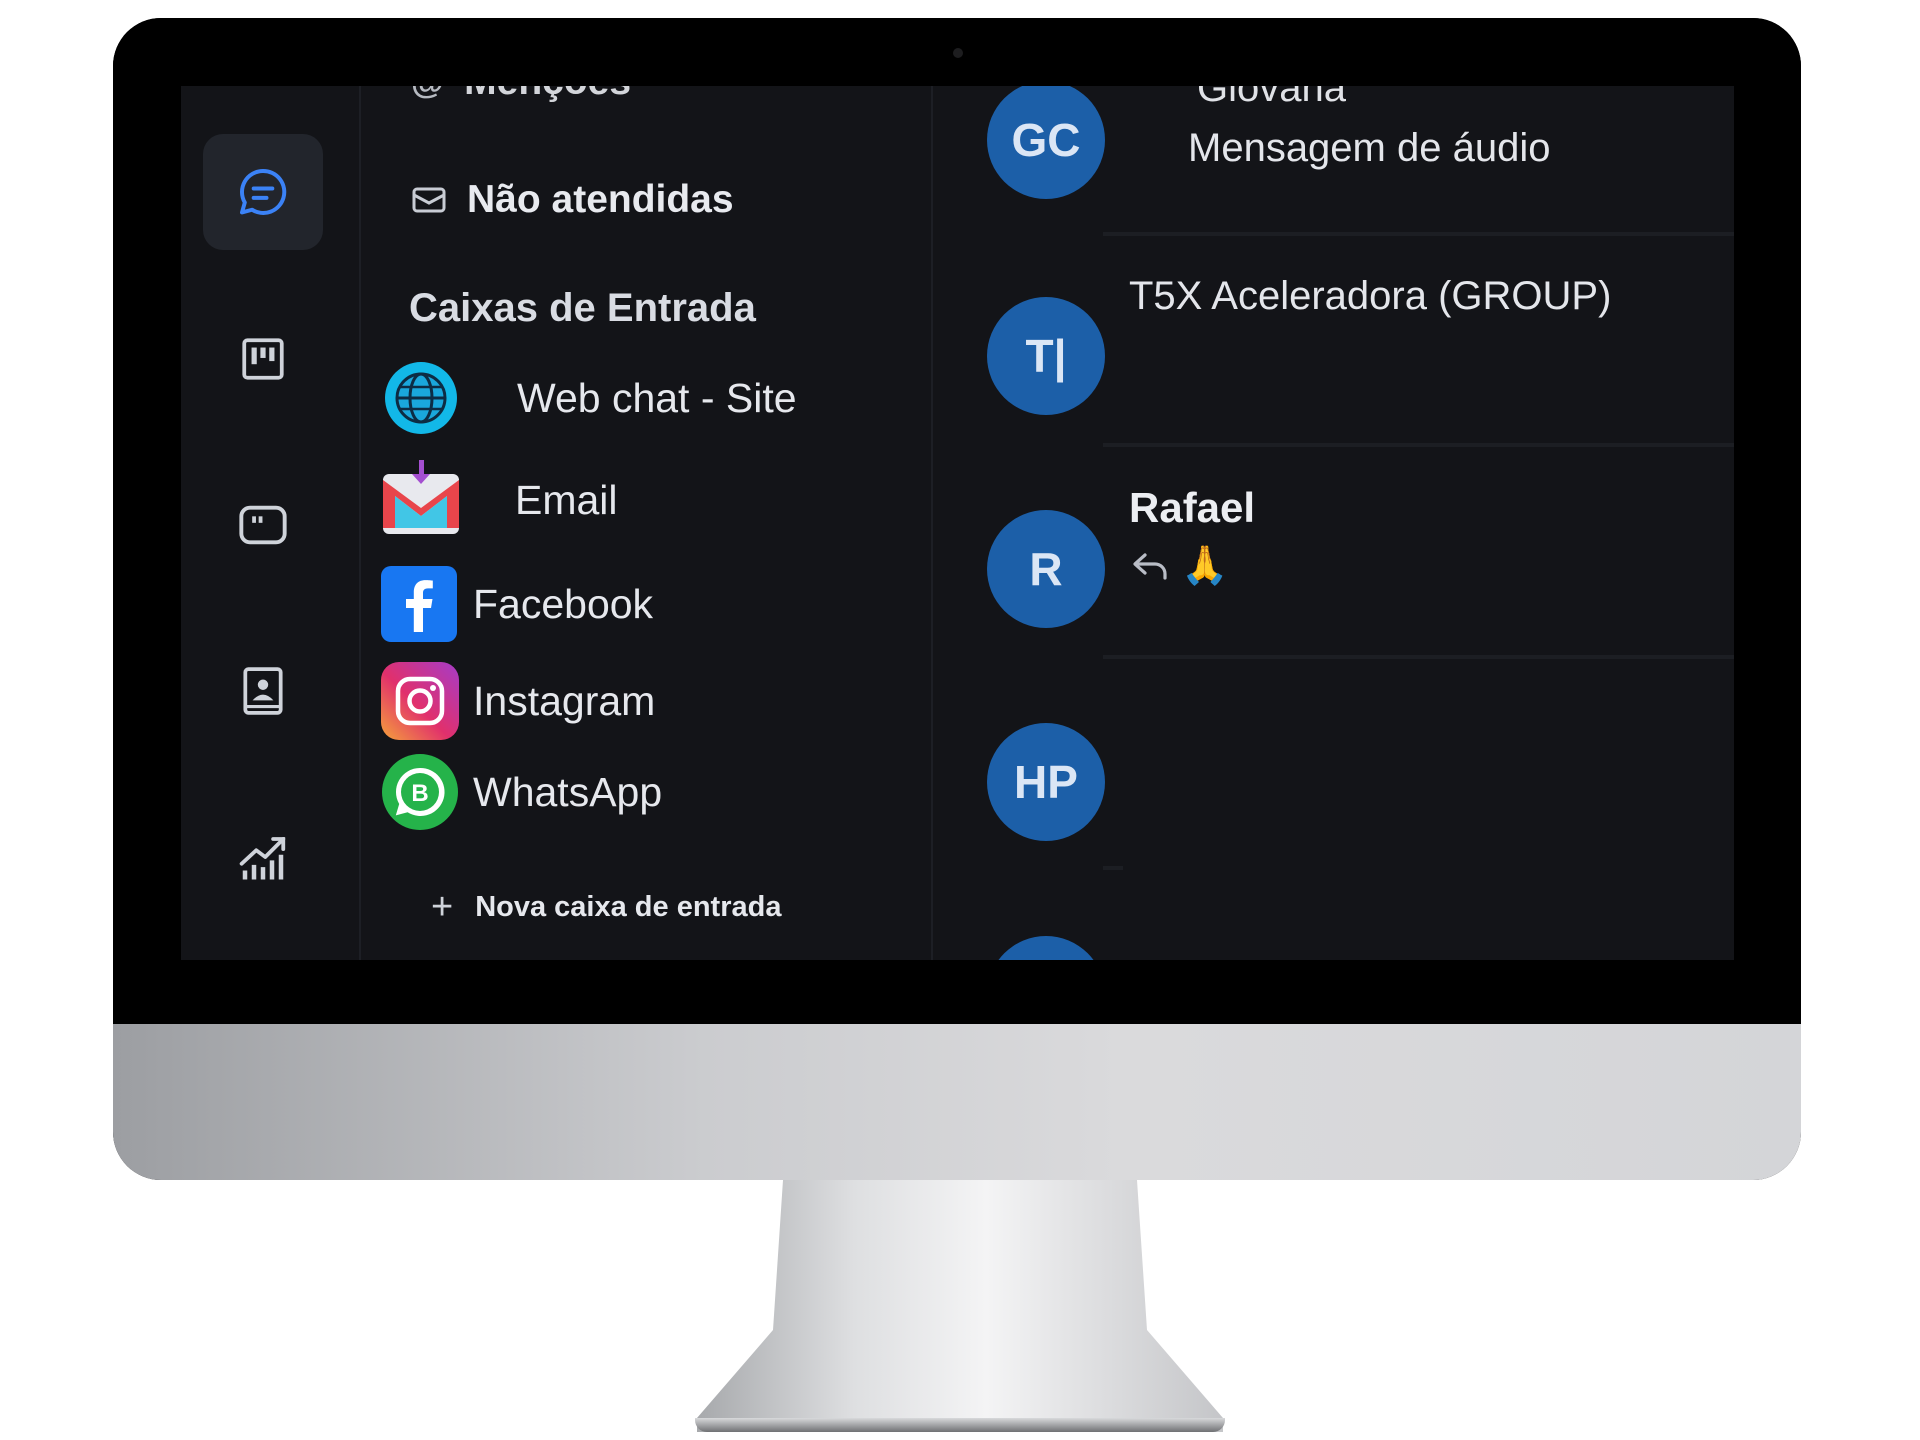 This screenshot has height=1440, width=1920. What do you see at coordinates (563, 603) in the screenshot?
I see `inbox-label-facebook: Facebook` at bounding box center [563, 603].